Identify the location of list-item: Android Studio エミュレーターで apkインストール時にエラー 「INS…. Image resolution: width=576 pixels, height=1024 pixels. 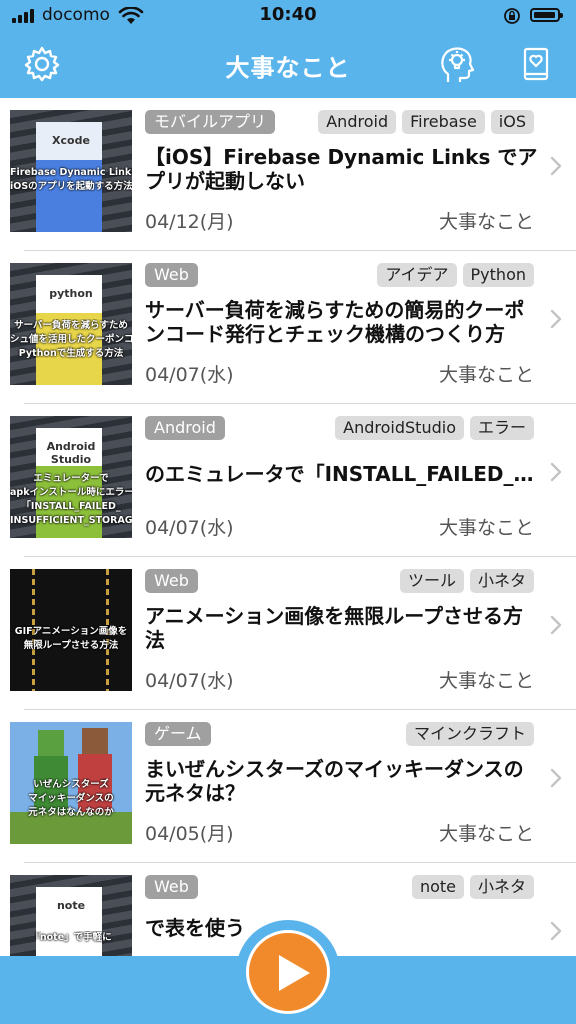
(288, 480).